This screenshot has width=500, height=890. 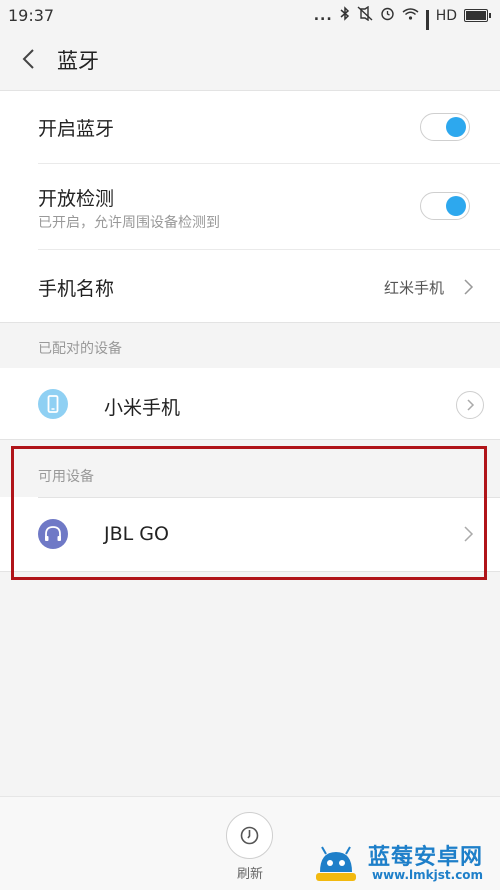 I want to click on status-icons: ... HD, so click(x=402, y=22).